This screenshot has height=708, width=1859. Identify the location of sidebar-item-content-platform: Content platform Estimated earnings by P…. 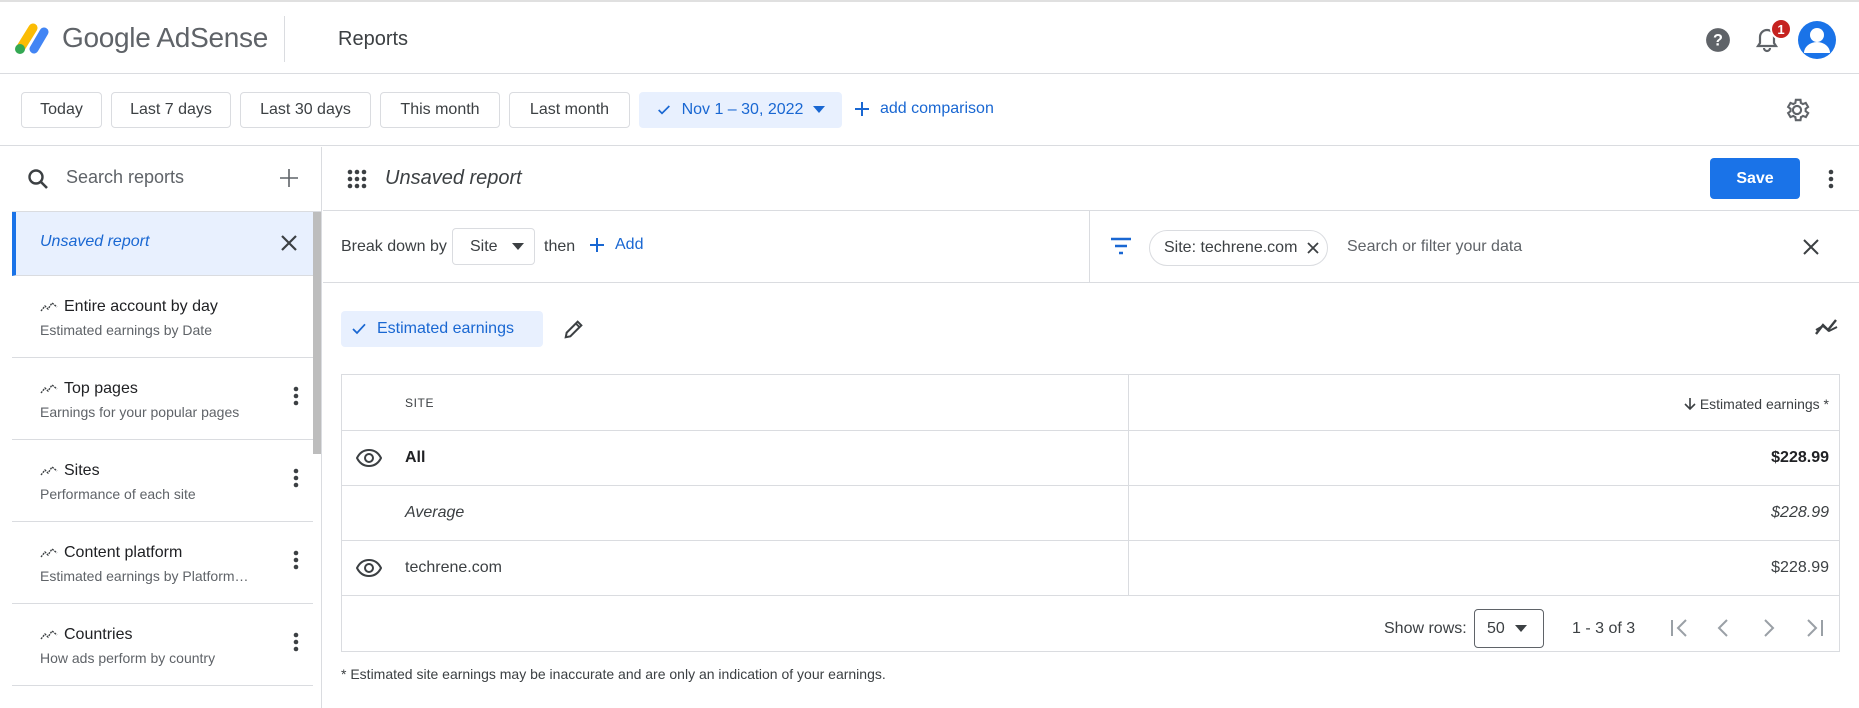
(162, 563).